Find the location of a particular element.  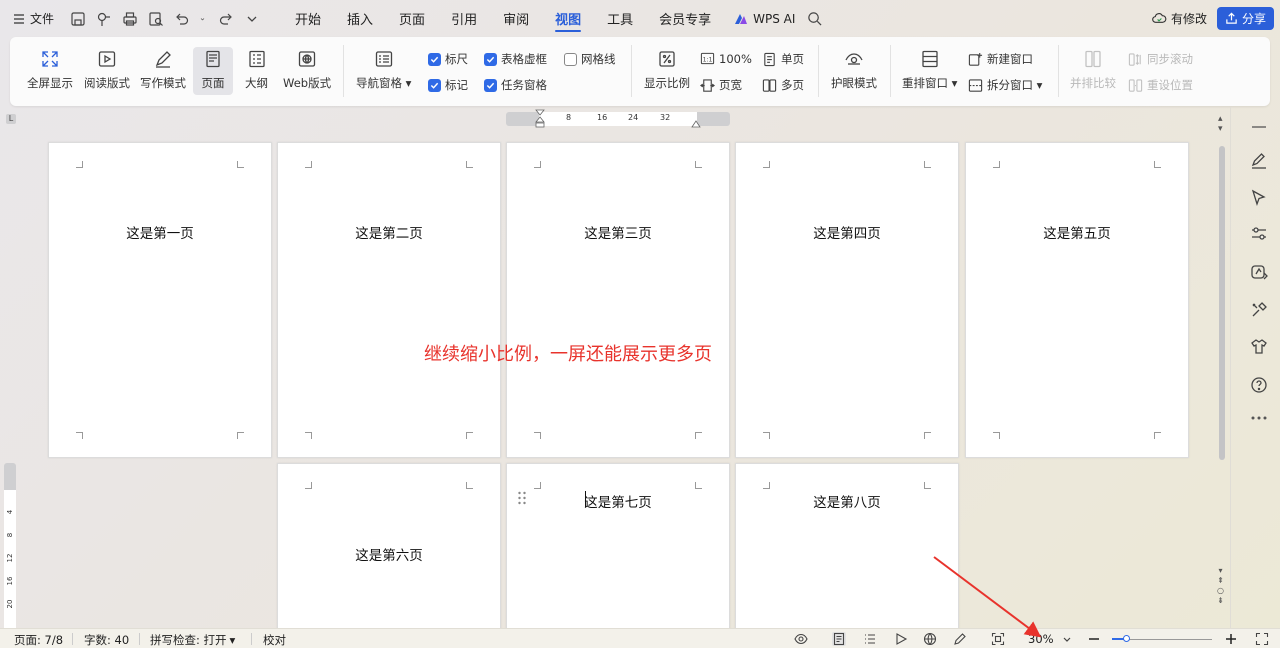

ai-write-icon is located at coordinates (1259, 272).